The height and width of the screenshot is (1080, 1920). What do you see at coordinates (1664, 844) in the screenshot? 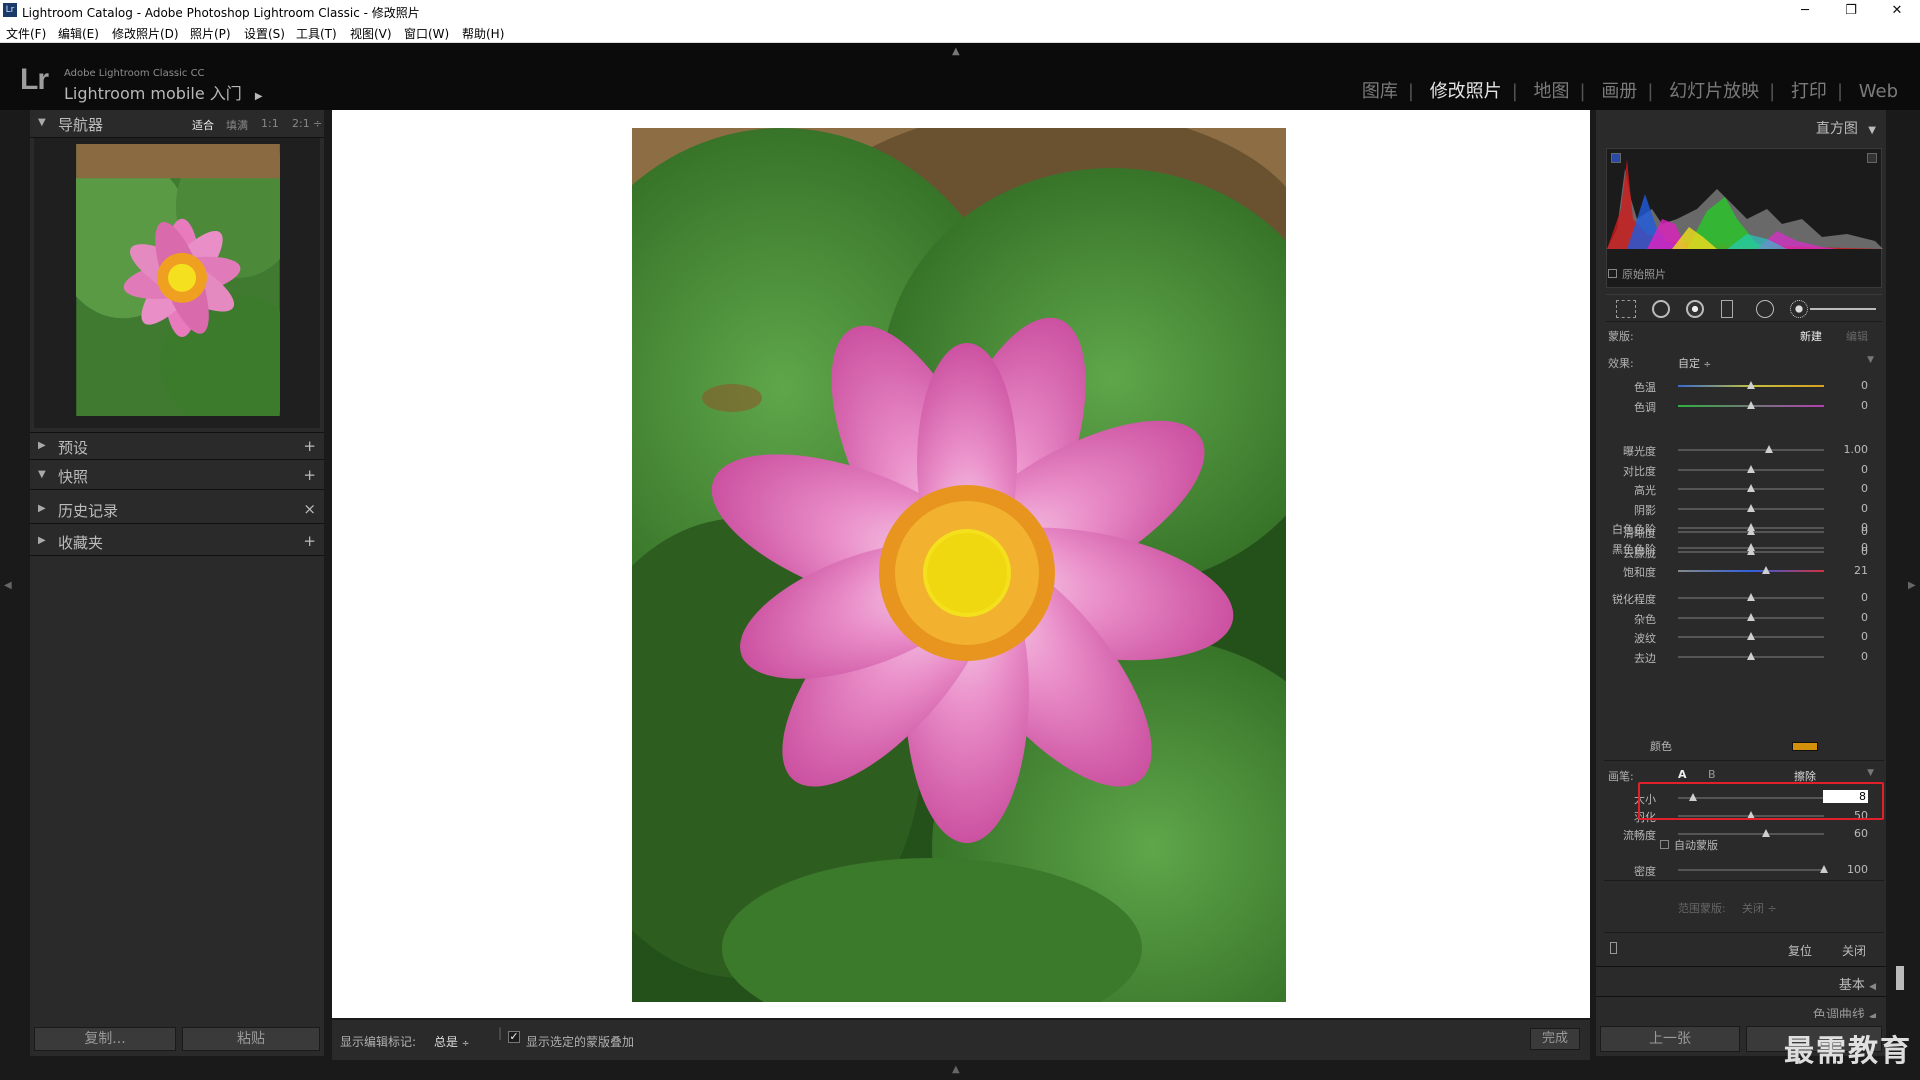
I see `auto-mask-checkbox` at bounding box center [1664, 844].